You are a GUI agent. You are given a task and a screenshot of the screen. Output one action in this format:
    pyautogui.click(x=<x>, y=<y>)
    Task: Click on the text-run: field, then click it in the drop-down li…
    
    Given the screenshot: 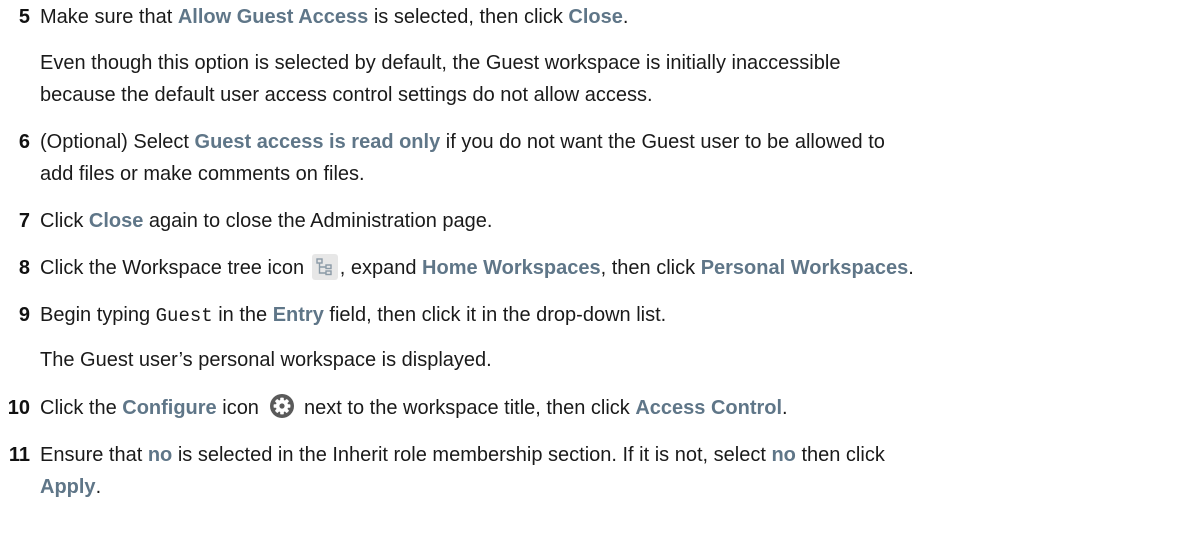 What is the action you would take?
    pyautogui.click(x=495, y=315)
    